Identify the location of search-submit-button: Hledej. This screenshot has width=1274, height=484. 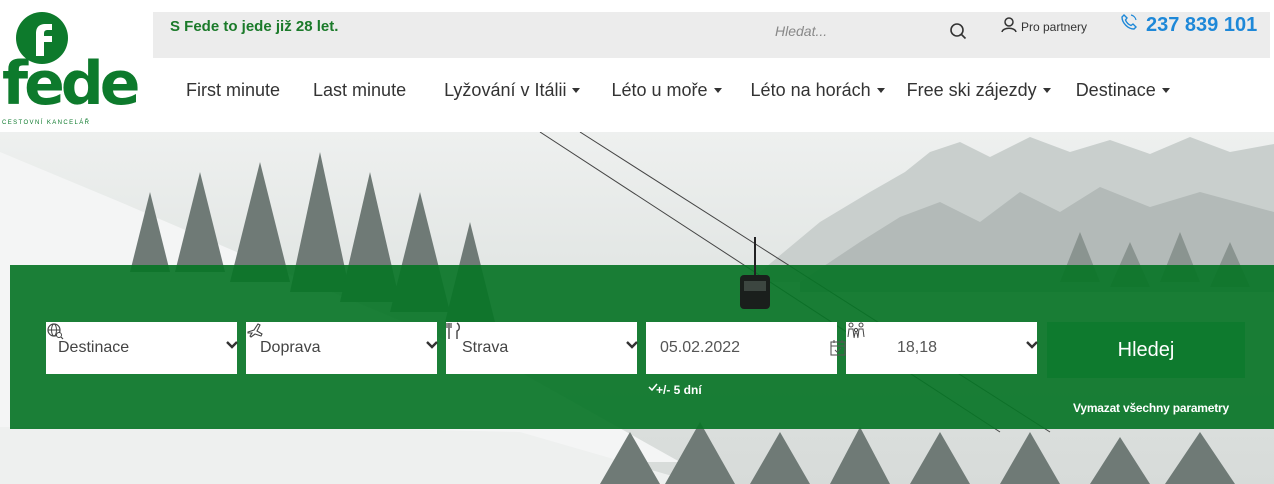
(1146, 350).